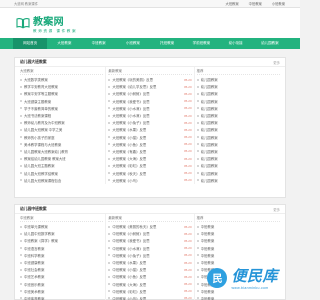 The width and height of the screenshot is (320, 300). I want to click on list-item-link: 大班教案《大海》反思, so click(146, 158).